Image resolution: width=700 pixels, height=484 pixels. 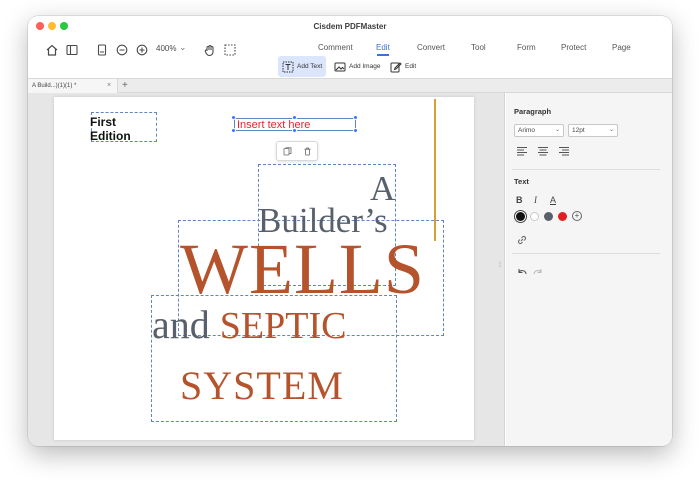 I want to click on edit-label: Edit, so click(x=411, y=66).